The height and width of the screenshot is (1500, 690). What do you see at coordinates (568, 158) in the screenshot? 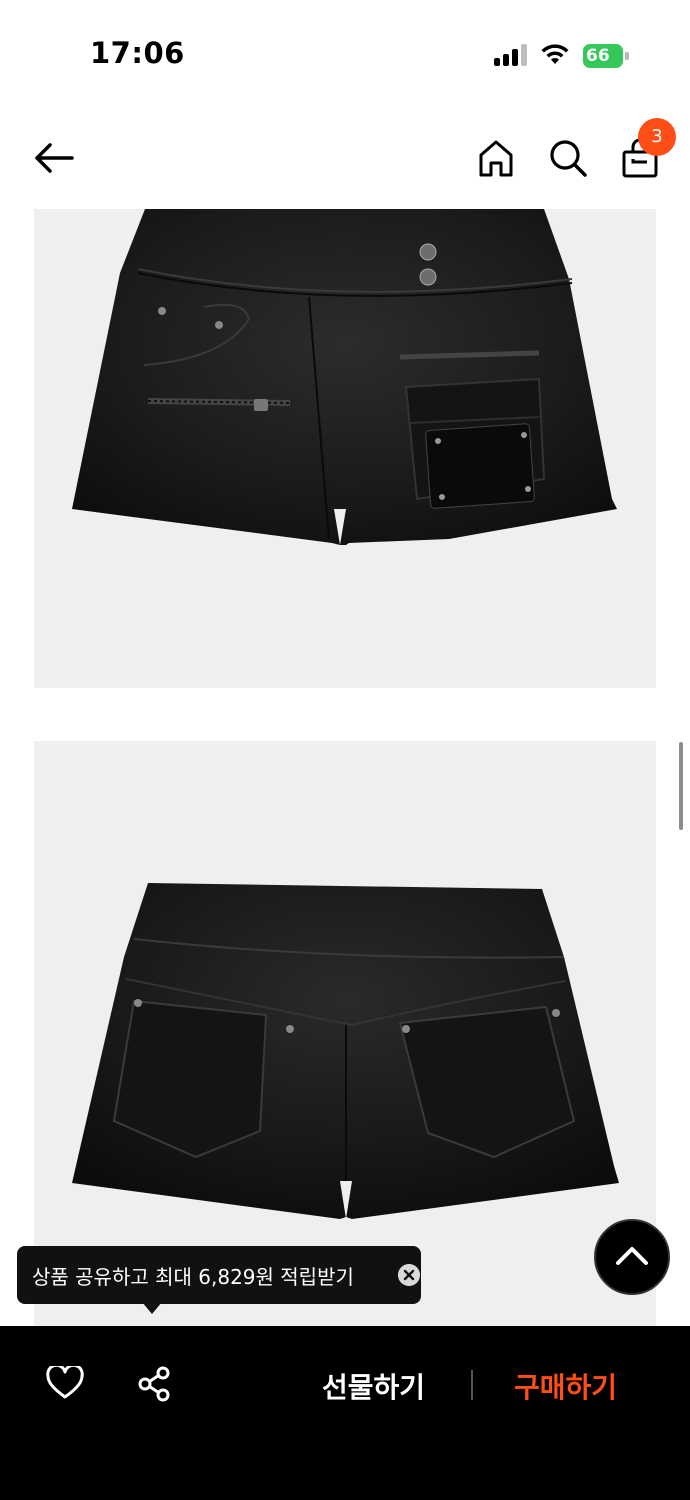
I see `search-icon` at bounding box center [568, 158].